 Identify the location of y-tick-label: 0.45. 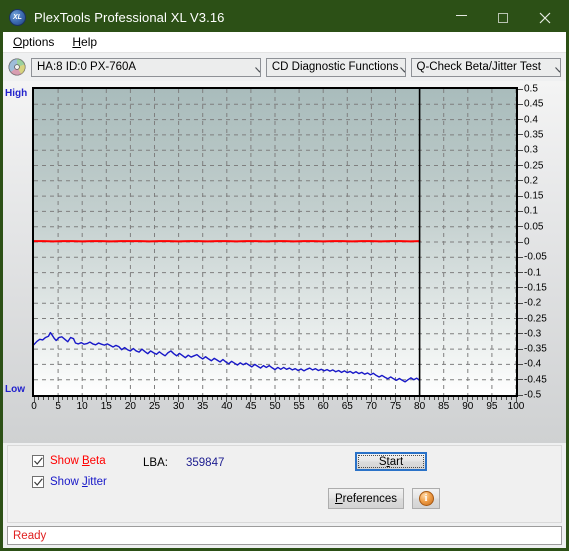
(534, 104).